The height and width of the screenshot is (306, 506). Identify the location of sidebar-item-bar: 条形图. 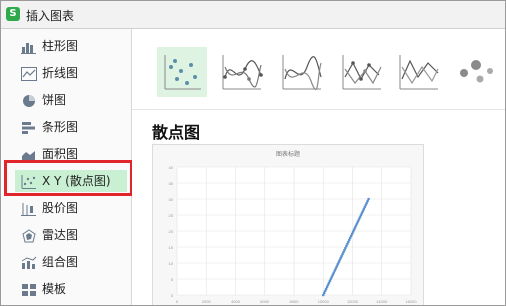
(71, 127).